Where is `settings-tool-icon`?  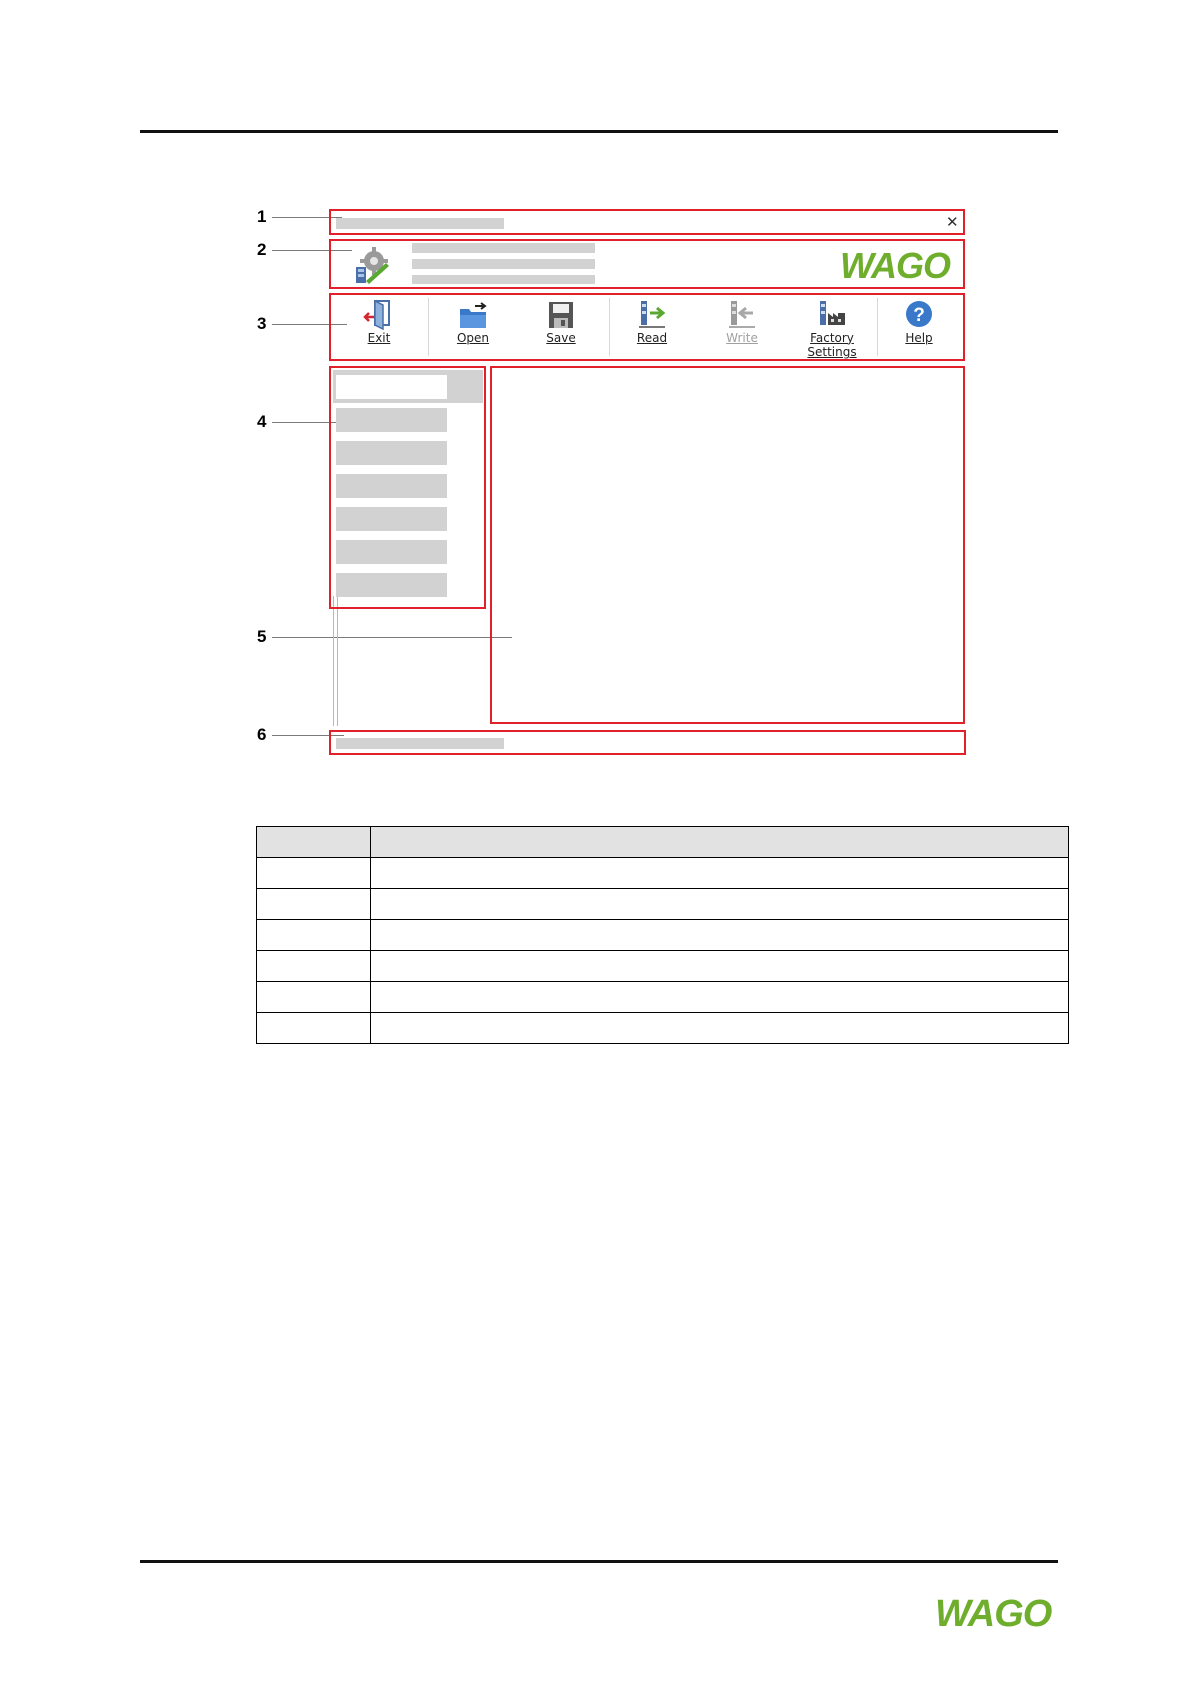
settings-tool-icon is located at coordinates (372, 265).